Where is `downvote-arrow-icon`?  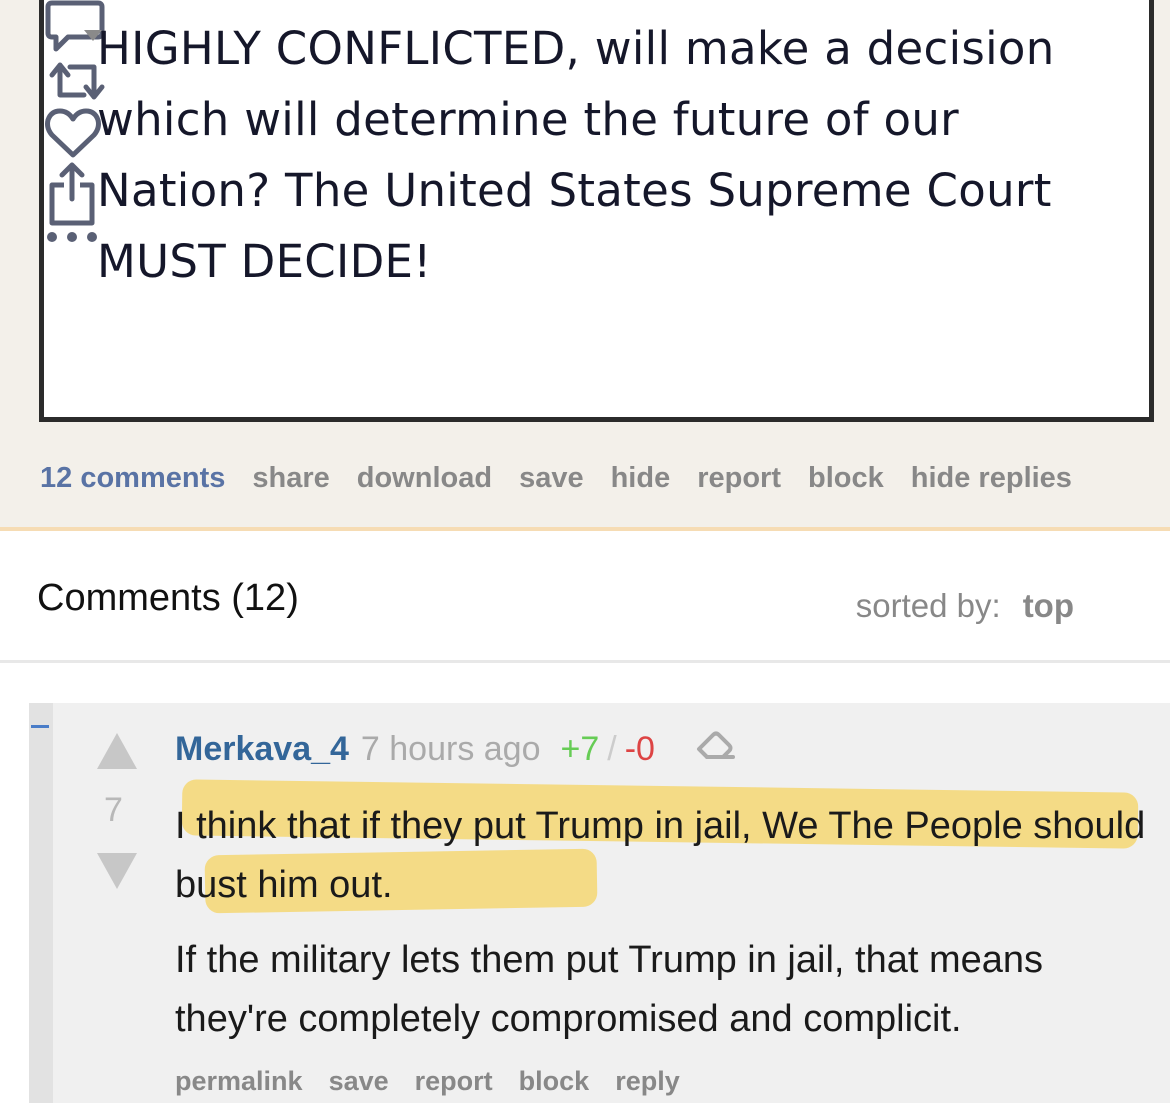
downvote-arrow-icon is located at coordinates (117, 871).